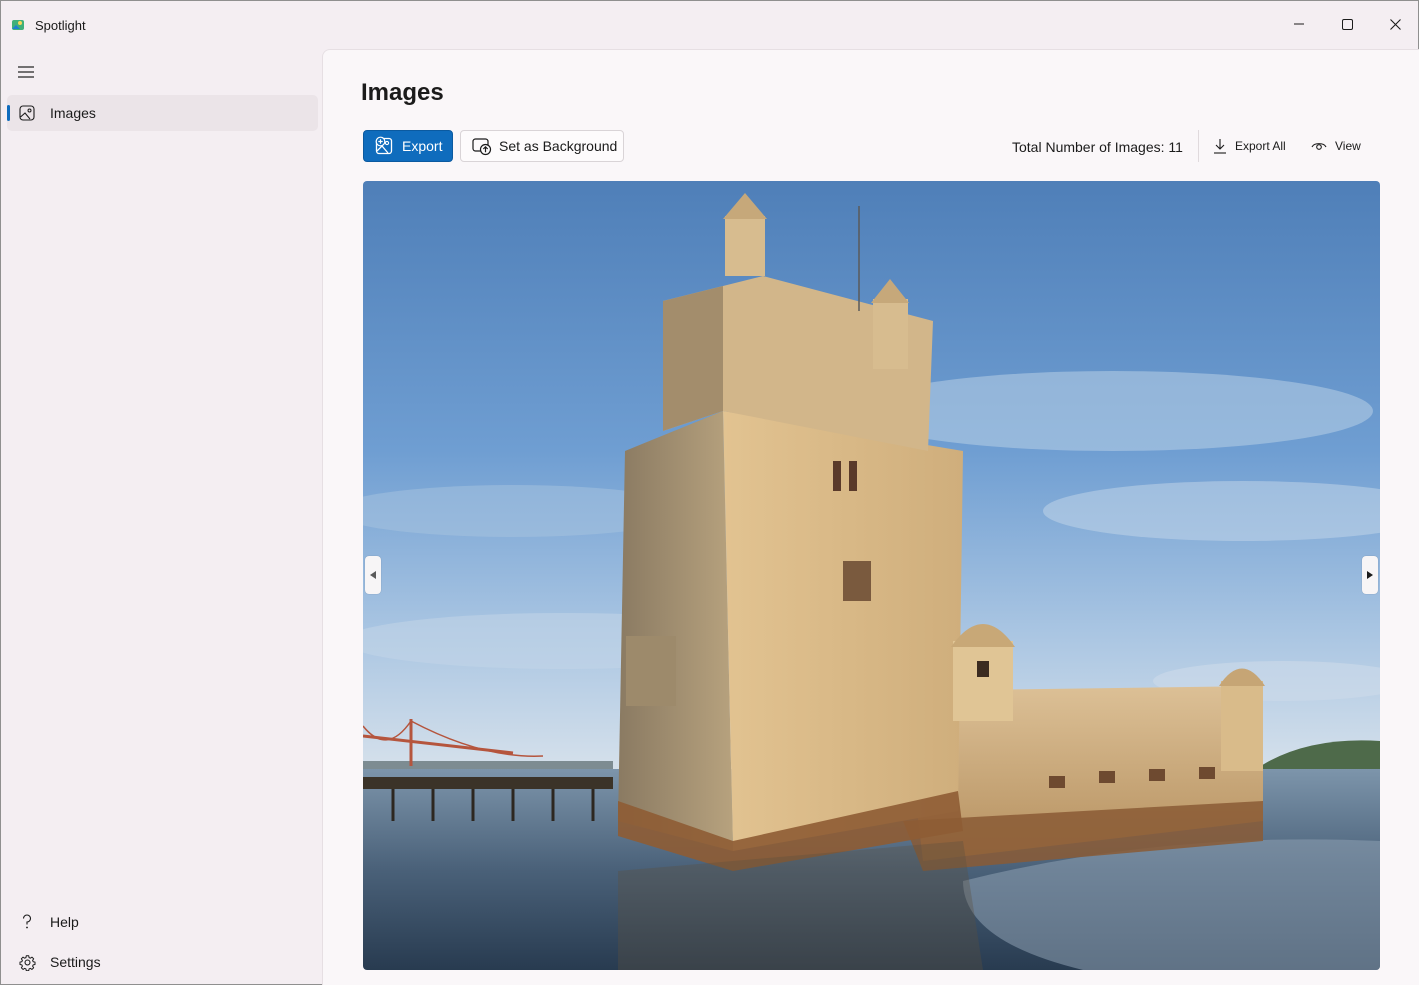 This screenshot has height=985, width=1419. I want to click on caret-left-icon, so click(373, 575).